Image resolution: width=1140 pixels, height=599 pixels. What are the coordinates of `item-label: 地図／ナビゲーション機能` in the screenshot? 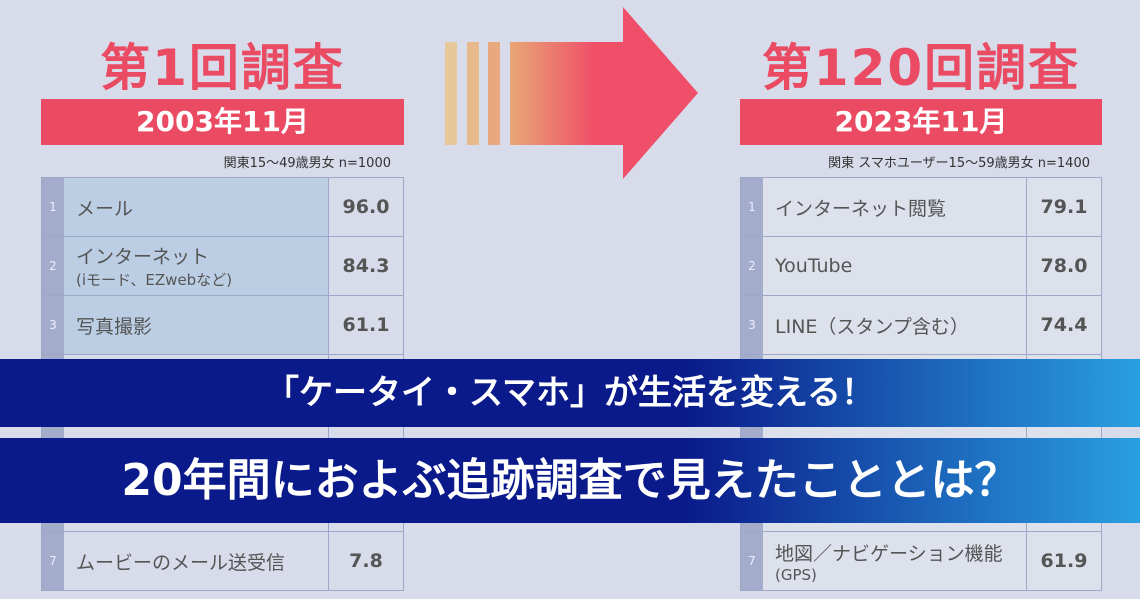 It's located at (889, 553).